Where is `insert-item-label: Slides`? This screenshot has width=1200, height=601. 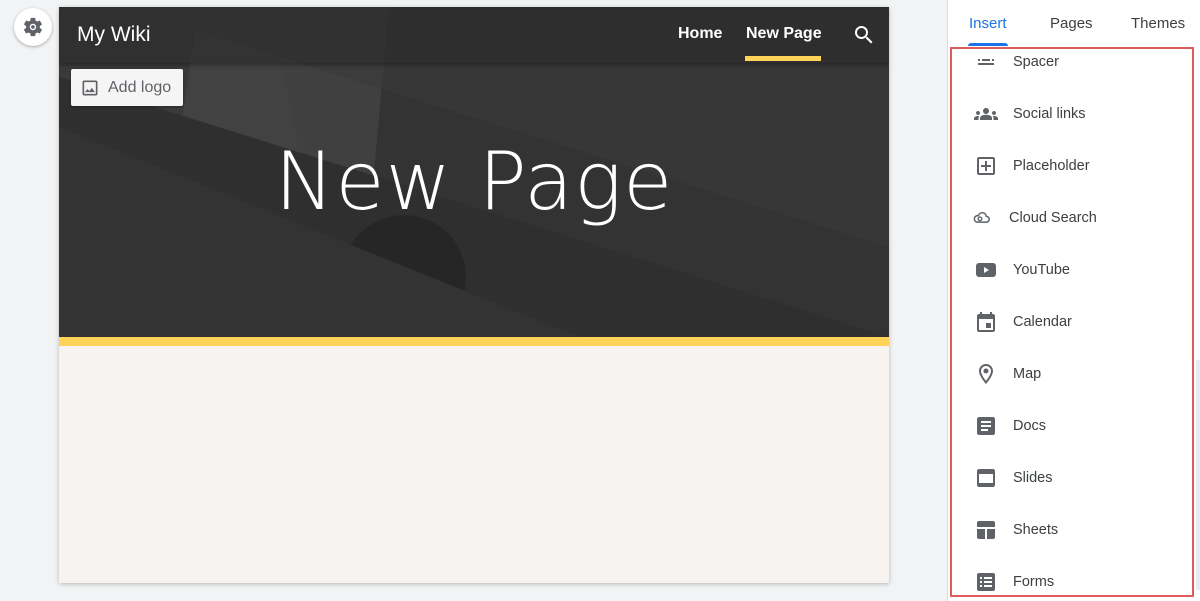 insert-item-label: Slides is located at coordinates (1033, 478).